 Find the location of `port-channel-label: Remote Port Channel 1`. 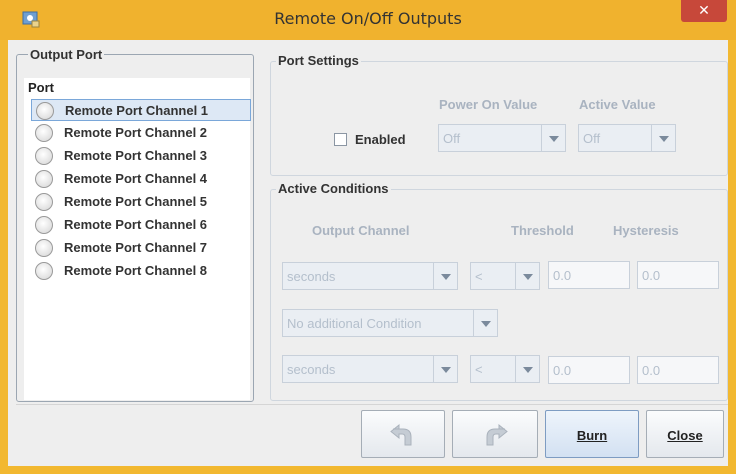

port-channel-label: Remote Port Channel 1 is located at coordinates (137, 110).